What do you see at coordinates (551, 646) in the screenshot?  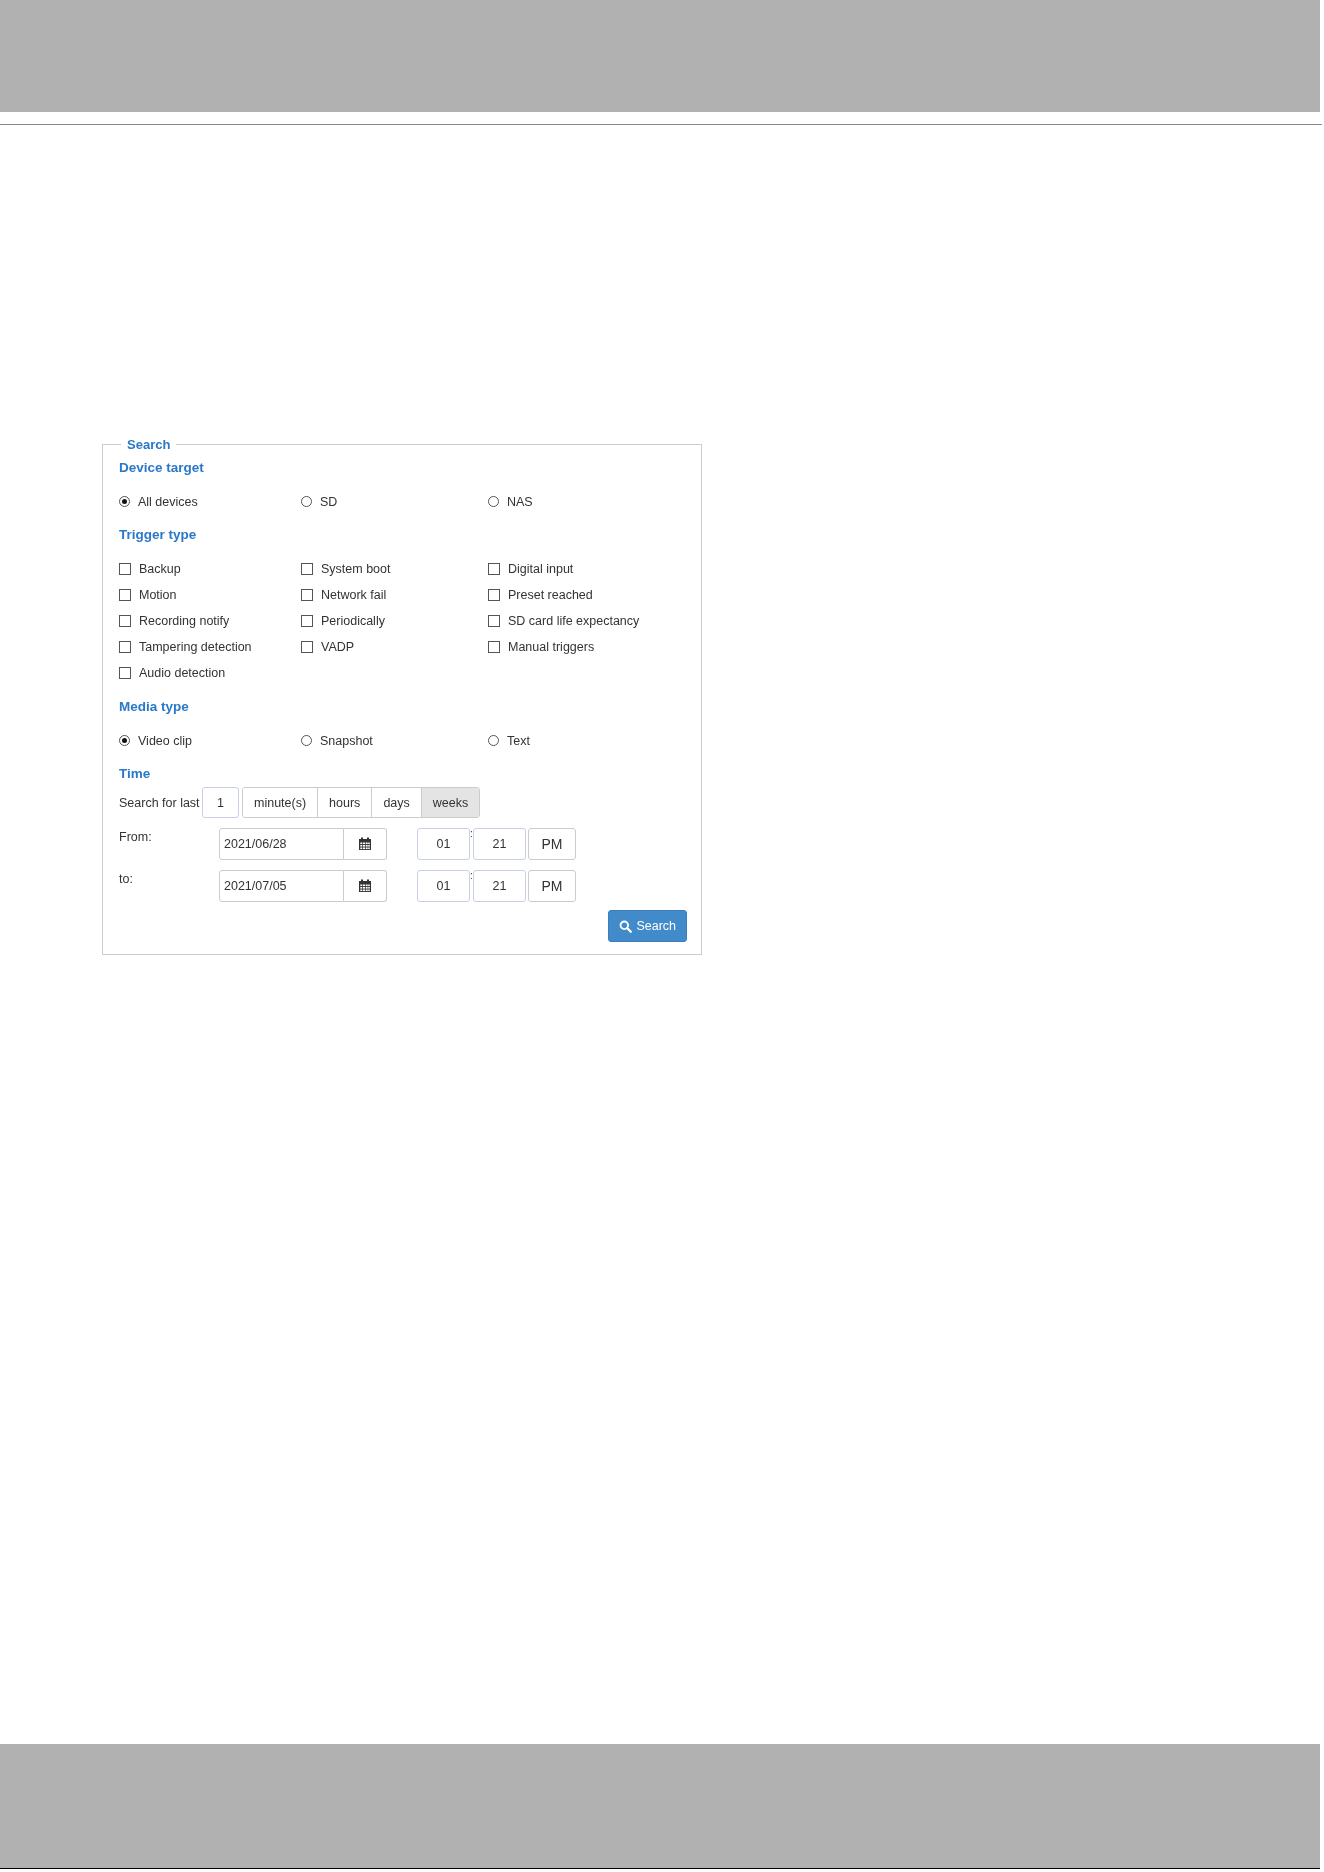 I see `option-label: Manual triggers` at bounding box center [551, 646].